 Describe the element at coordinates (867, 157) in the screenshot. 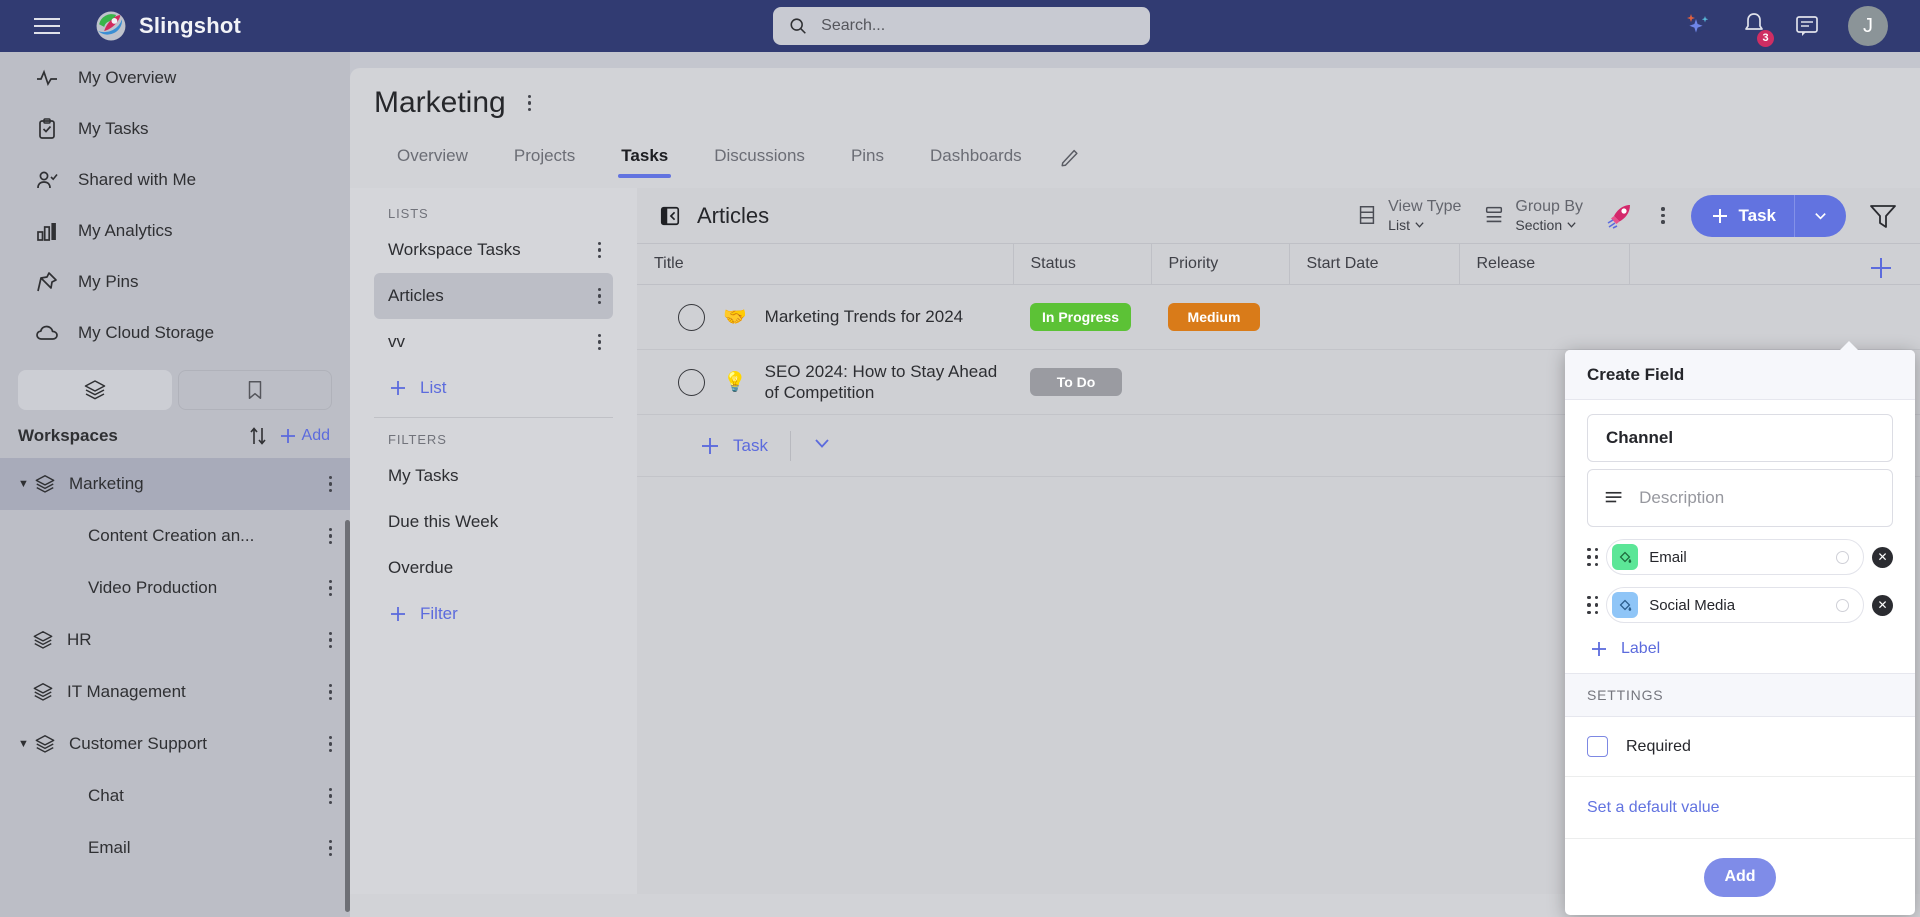

I see `tab-pins: Pins` at that location.